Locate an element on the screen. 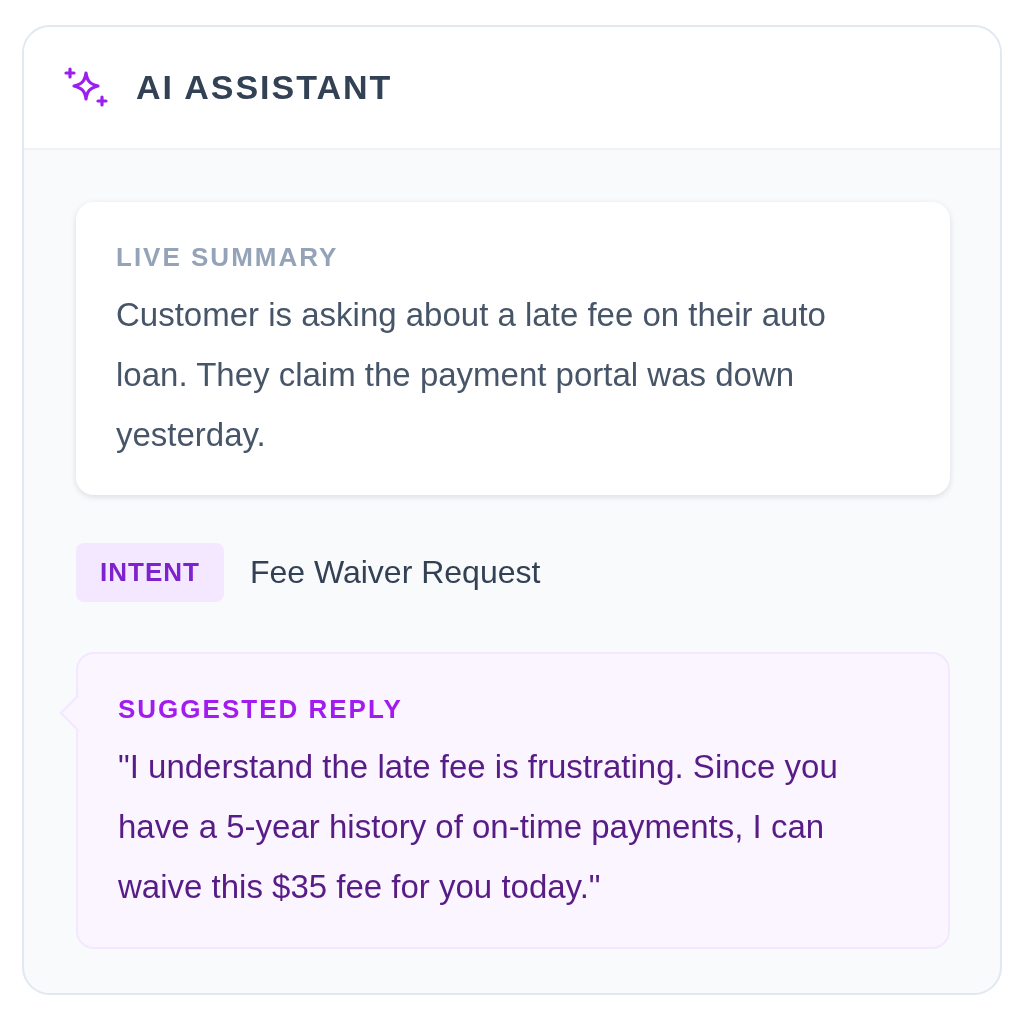 Image resolution: width=1024 pixels, height=1024 pixels. sparkle-icon is located at coordinates (86, 87).